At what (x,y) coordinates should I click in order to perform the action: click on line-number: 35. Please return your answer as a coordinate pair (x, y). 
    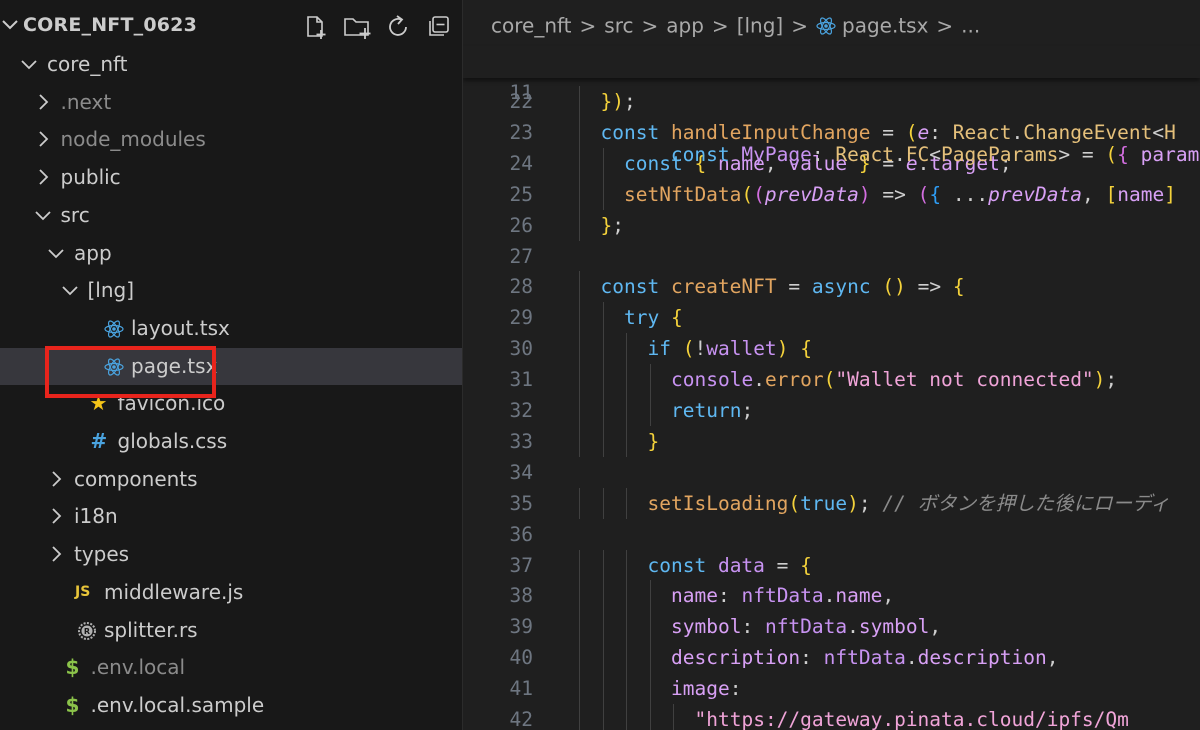
    Looking at the image, I should click on (521, 503).